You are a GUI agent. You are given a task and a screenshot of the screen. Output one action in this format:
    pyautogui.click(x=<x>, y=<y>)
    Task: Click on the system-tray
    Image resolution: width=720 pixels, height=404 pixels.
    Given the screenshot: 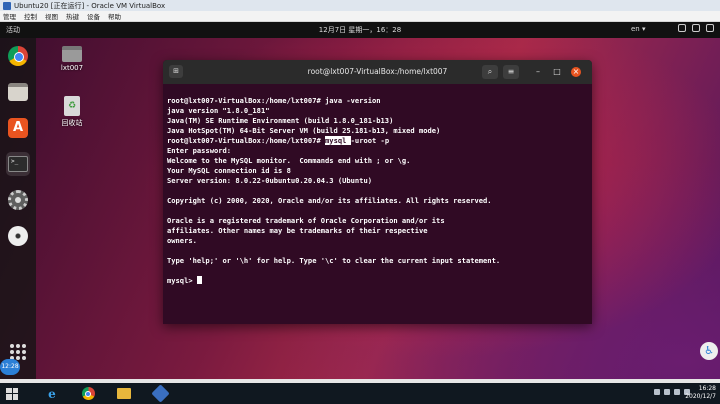 What is the action you would take?
    pyautogui.click(x=696, y=28)
    